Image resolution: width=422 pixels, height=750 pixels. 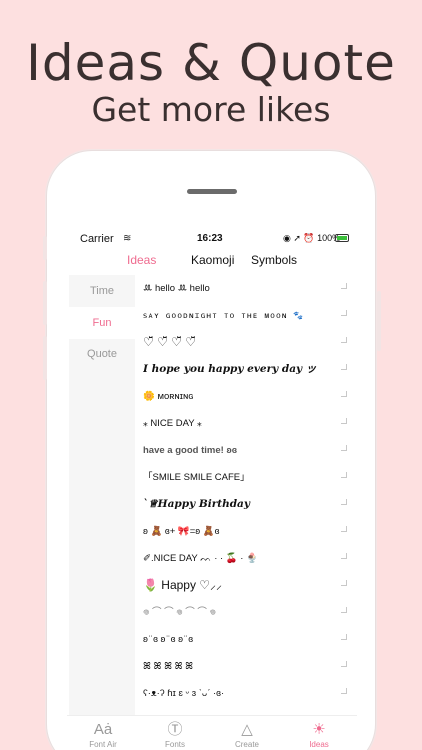 I want to click on tab-symbols: Symbols, so click(x=274, y=260).